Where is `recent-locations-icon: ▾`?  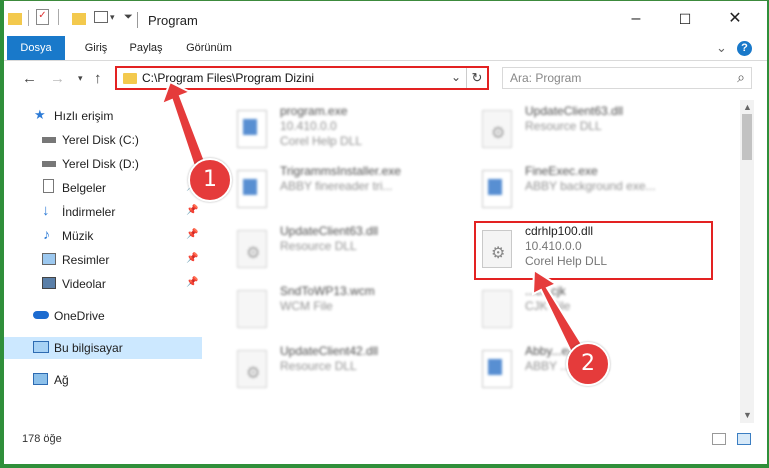
recent-locations-icon: ▾ is located at coordinates (80, 78).